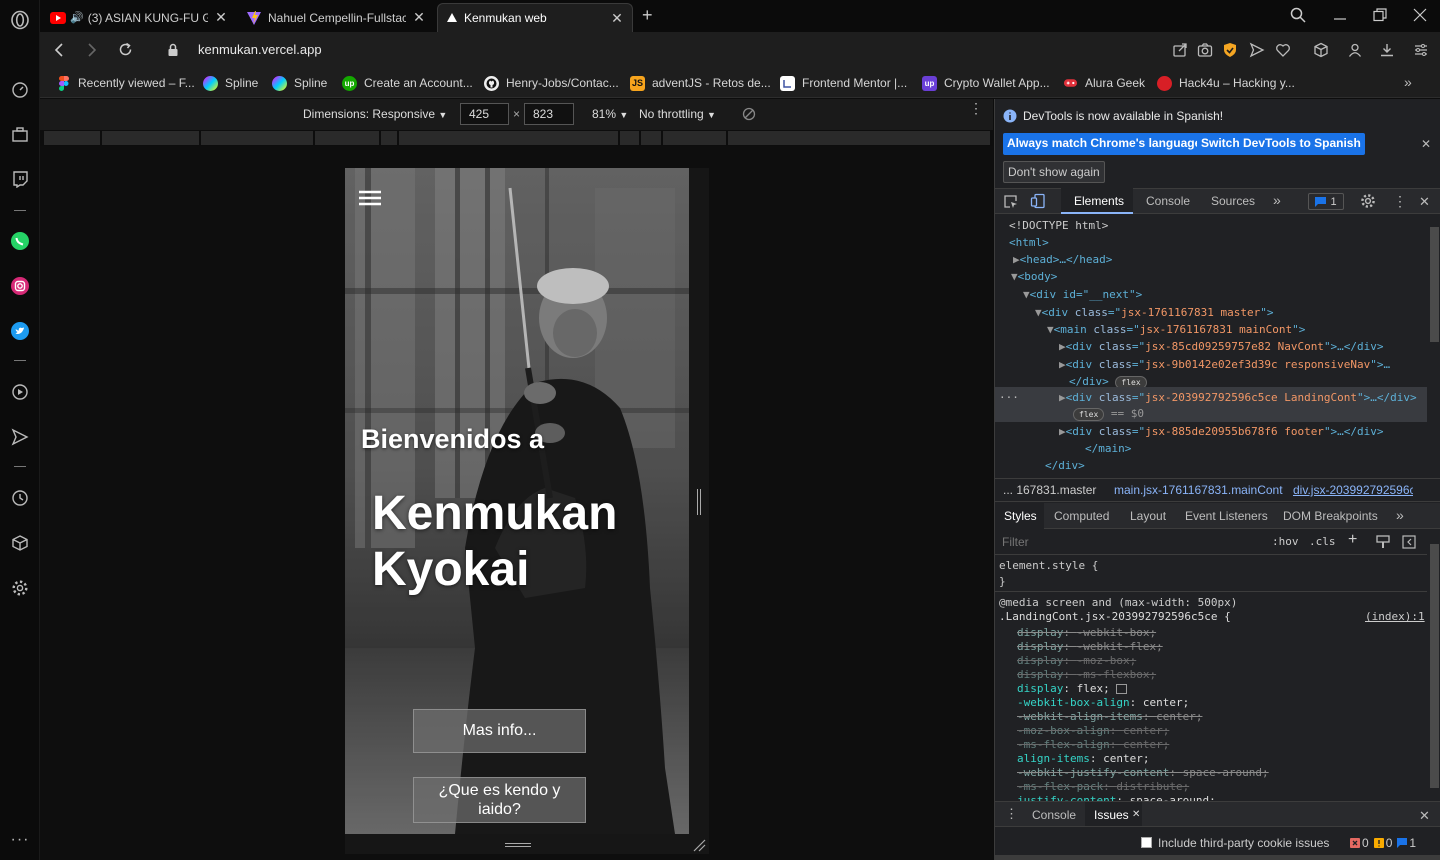 The image size is (1440, 860). Describe the element at coordinates (20, 20) in the screenshot. I see `opera-logo-icon` at that location.